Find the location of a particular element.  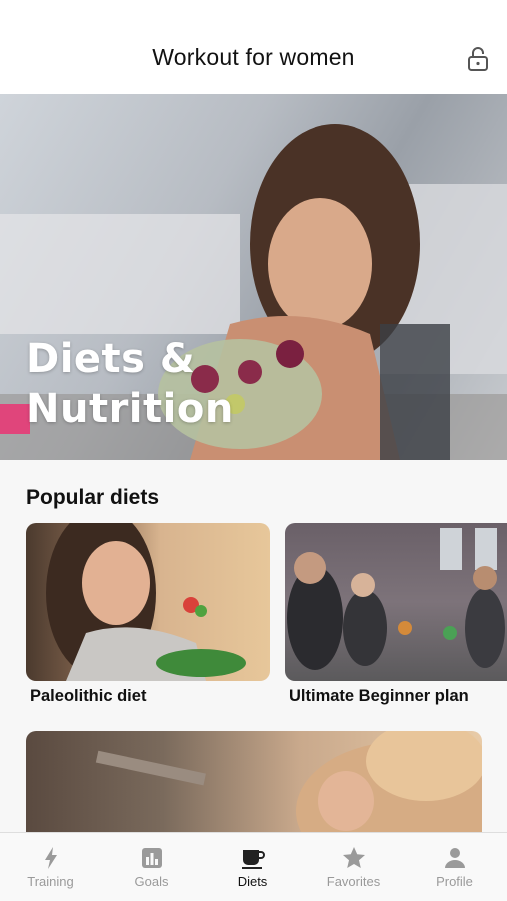

tab-label: Goals is located at coordinates (151, 881).